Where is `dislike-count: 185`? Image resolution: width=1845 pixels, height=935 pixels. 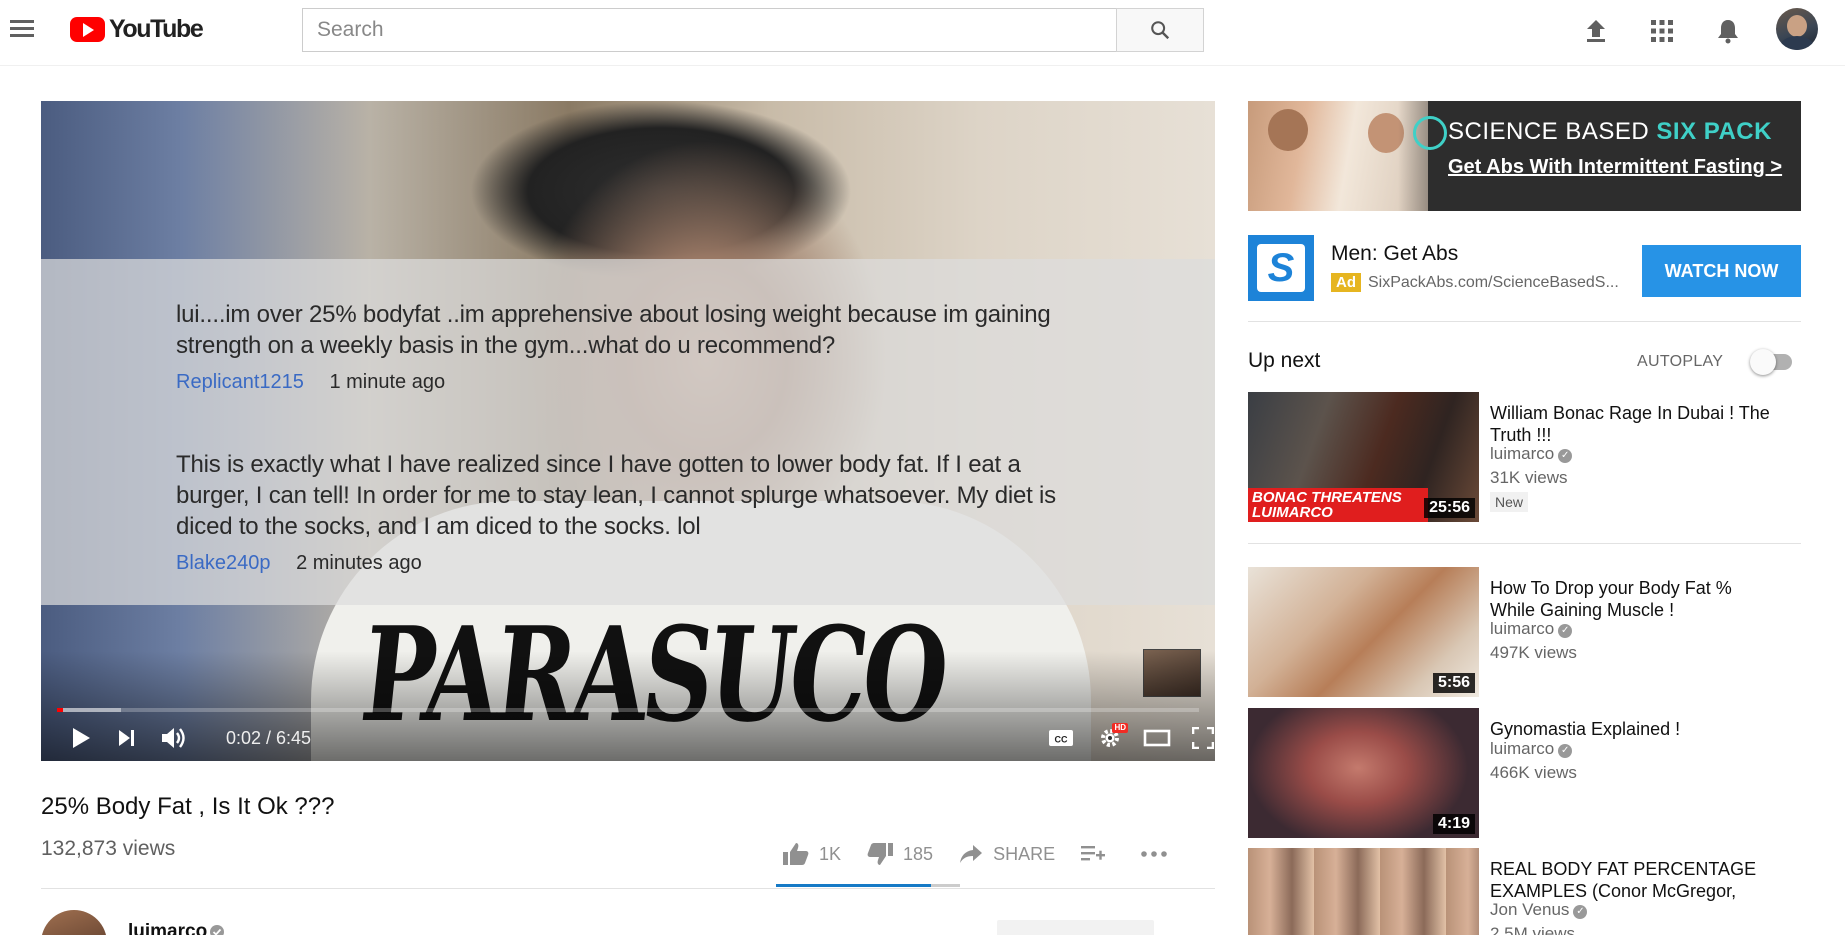
dislike-count: 185 is located at coordinates (918, 853).